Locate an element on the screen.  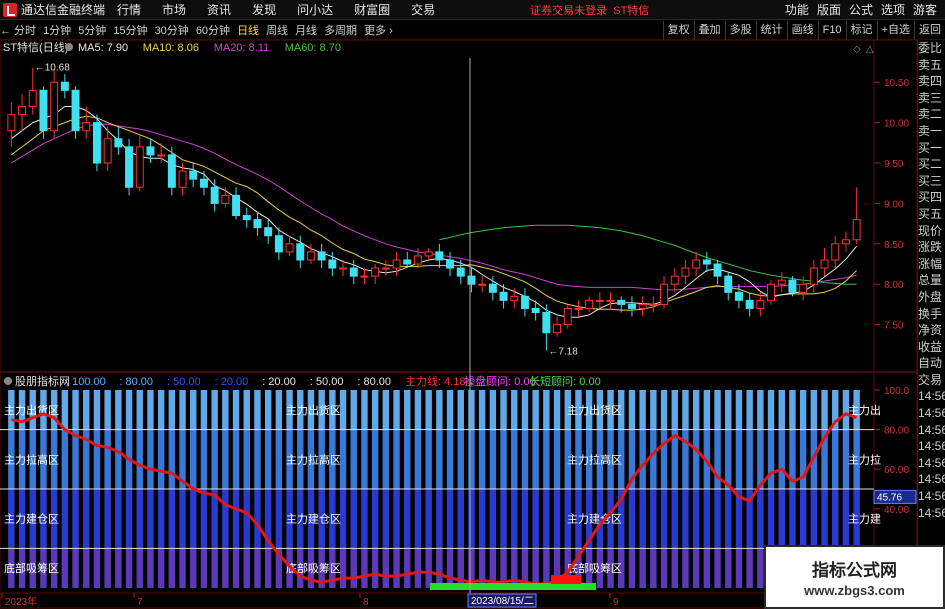
time-tick-label: 2023年 is located at coordinates (21, 601).